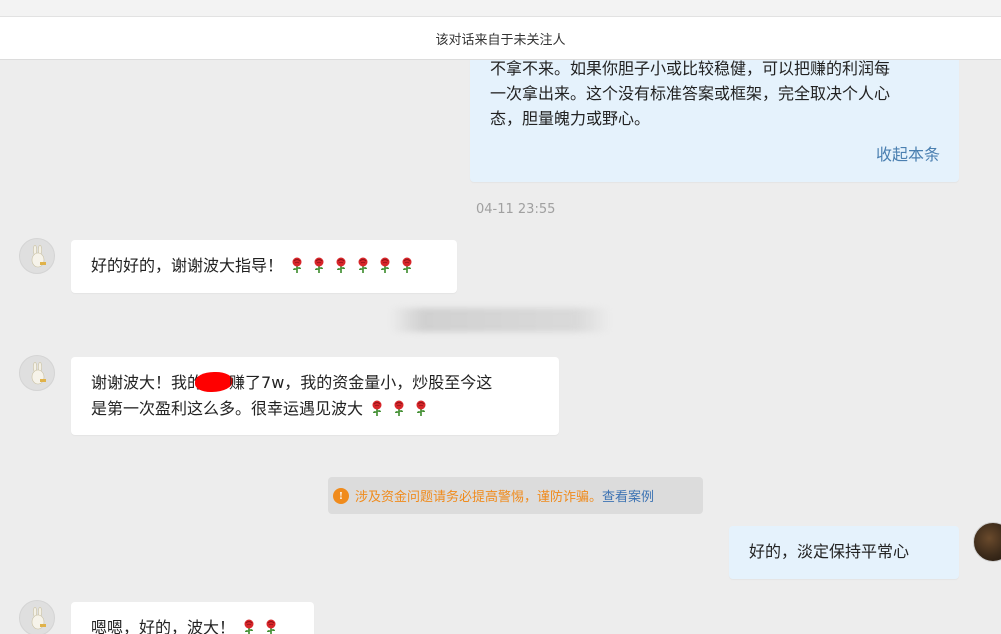 The width and height of the screenshot is (1001, 634). I want to click on outgoing-message-bubble: 好的，淡定保持平常心, so click(844, 552).